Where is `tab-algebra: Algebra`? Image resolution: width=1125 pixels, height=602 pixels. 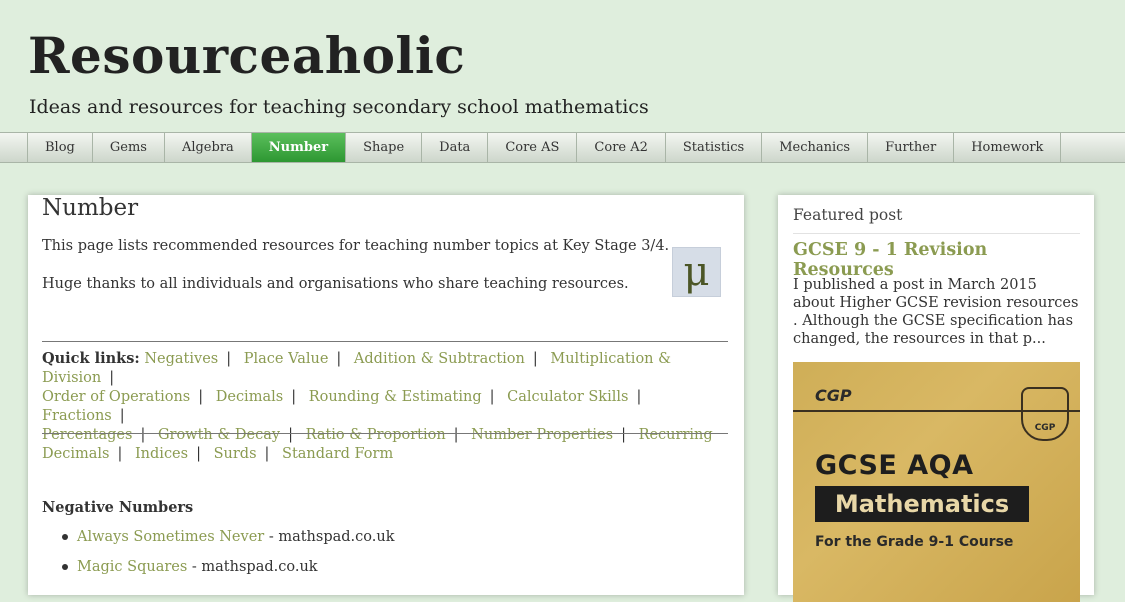
tab-algebra: Algebra is located at coordinates (207, 147).